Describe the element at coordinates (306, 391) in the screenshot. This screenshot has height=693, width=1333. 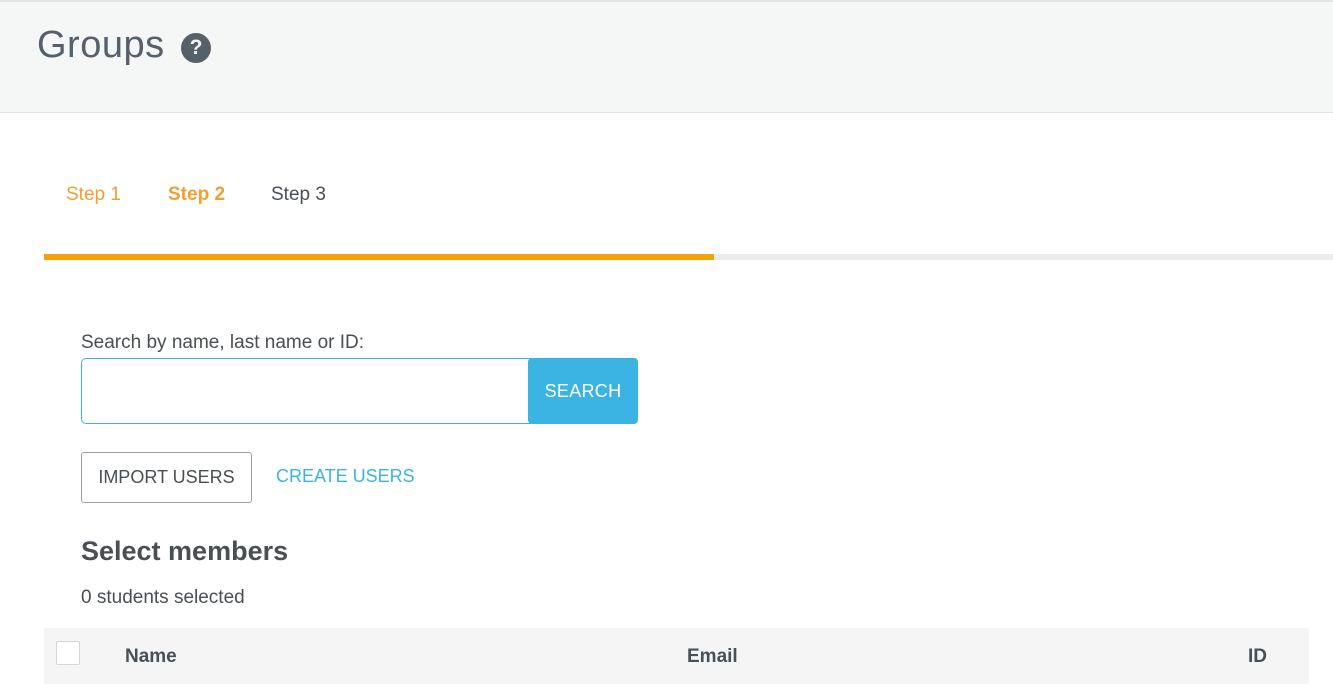
I see `search-input` at that location.